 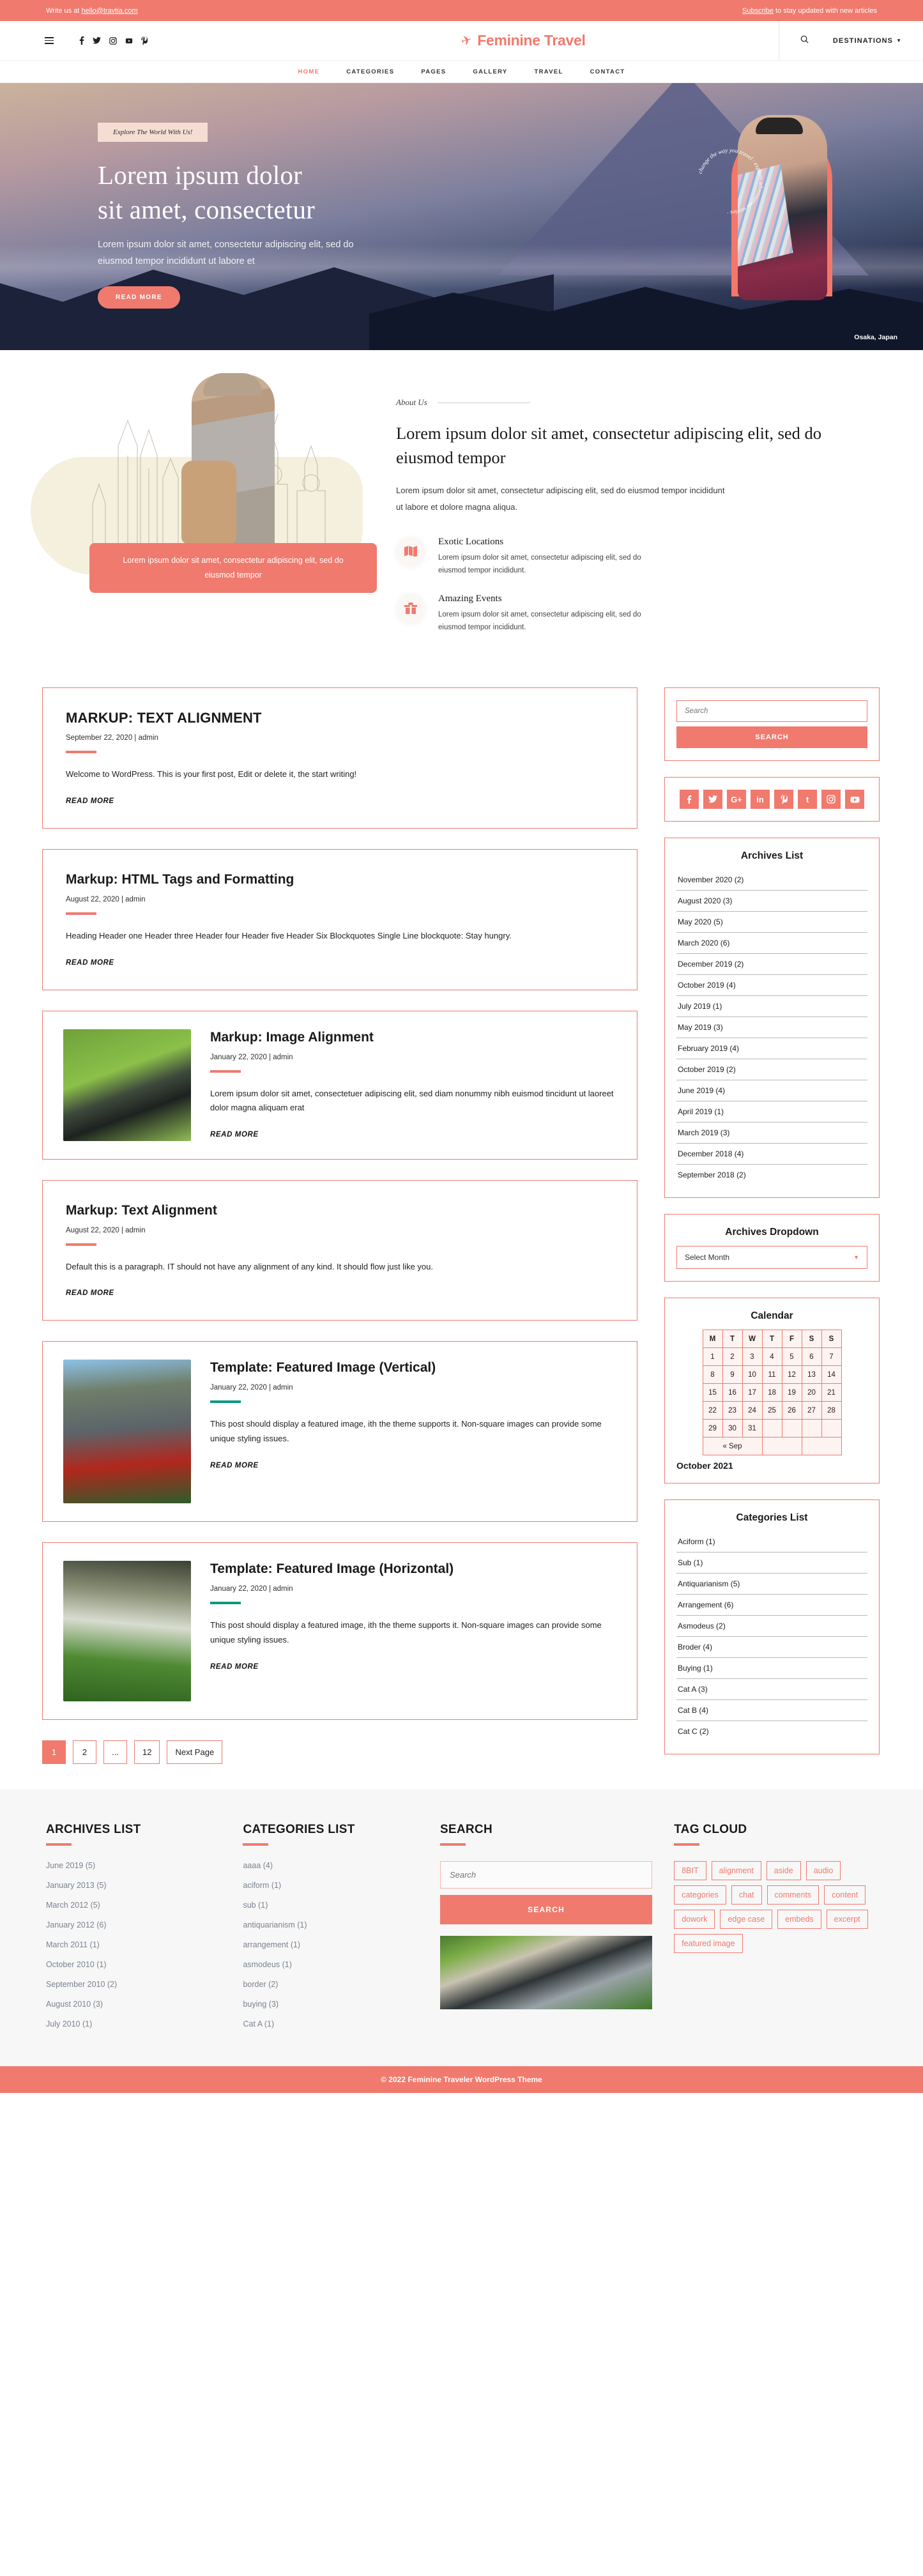 I want to click on list-item: July 2019 (1), so click(x=771, y=1007).